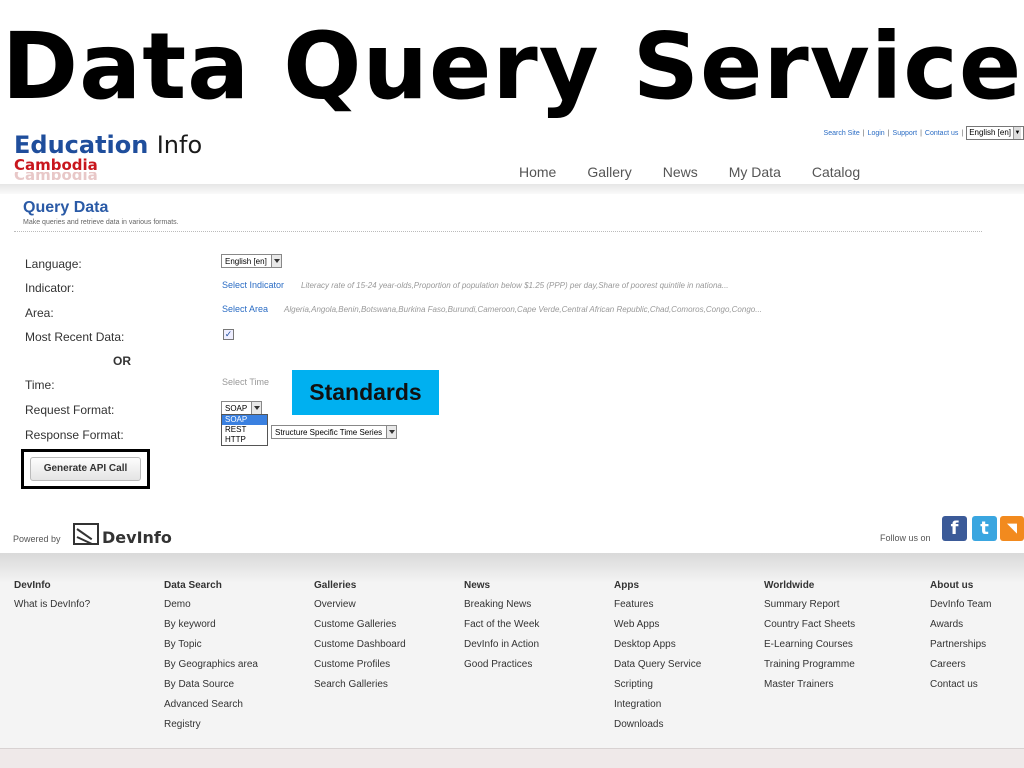 This screenshot has width=1024, height=768. I want to click on support-link: Support, so click(905, 133).